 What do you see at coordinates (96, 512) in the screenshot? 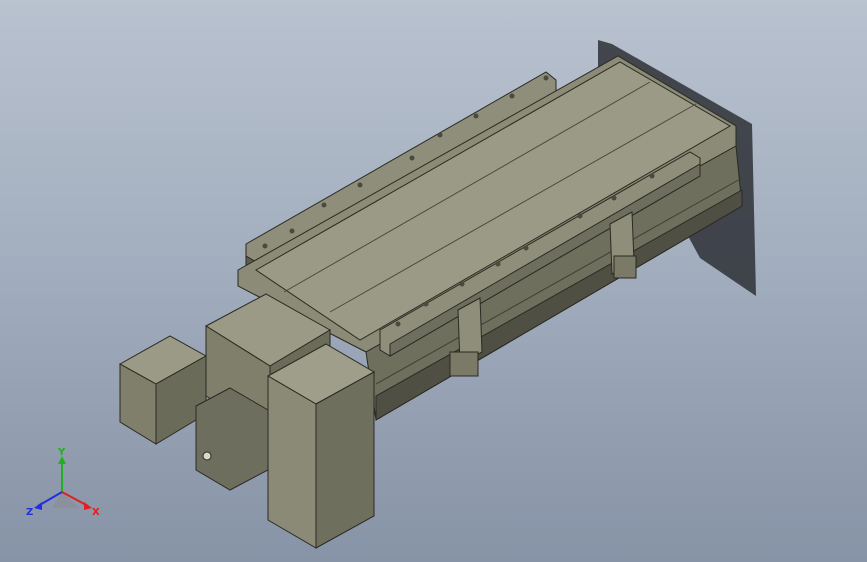
I see `x-axis-label: X` at bounding box center [96, 512].